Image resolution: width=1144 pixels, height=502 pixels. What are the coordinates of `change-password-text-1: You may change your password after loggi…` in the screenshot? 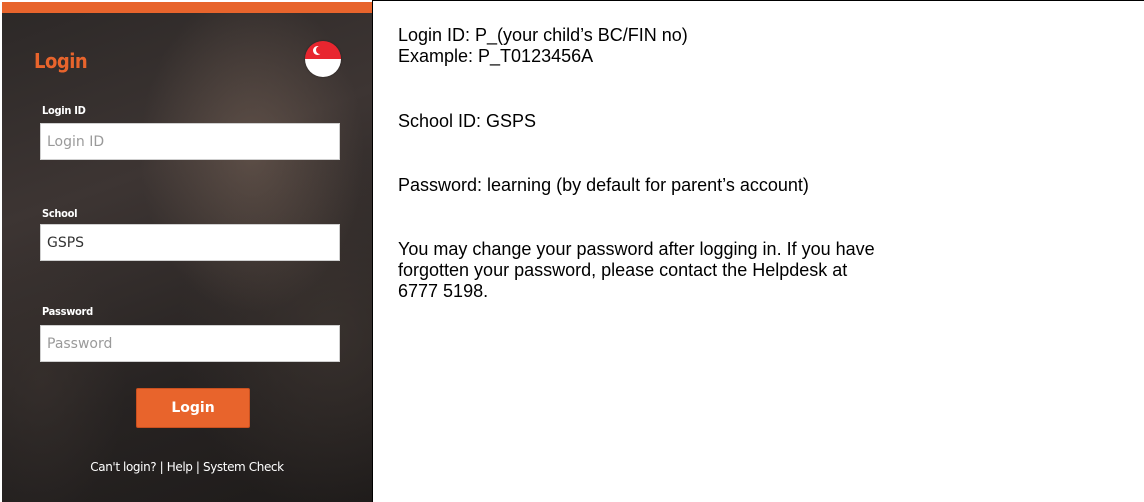 It's located at (636, 249).